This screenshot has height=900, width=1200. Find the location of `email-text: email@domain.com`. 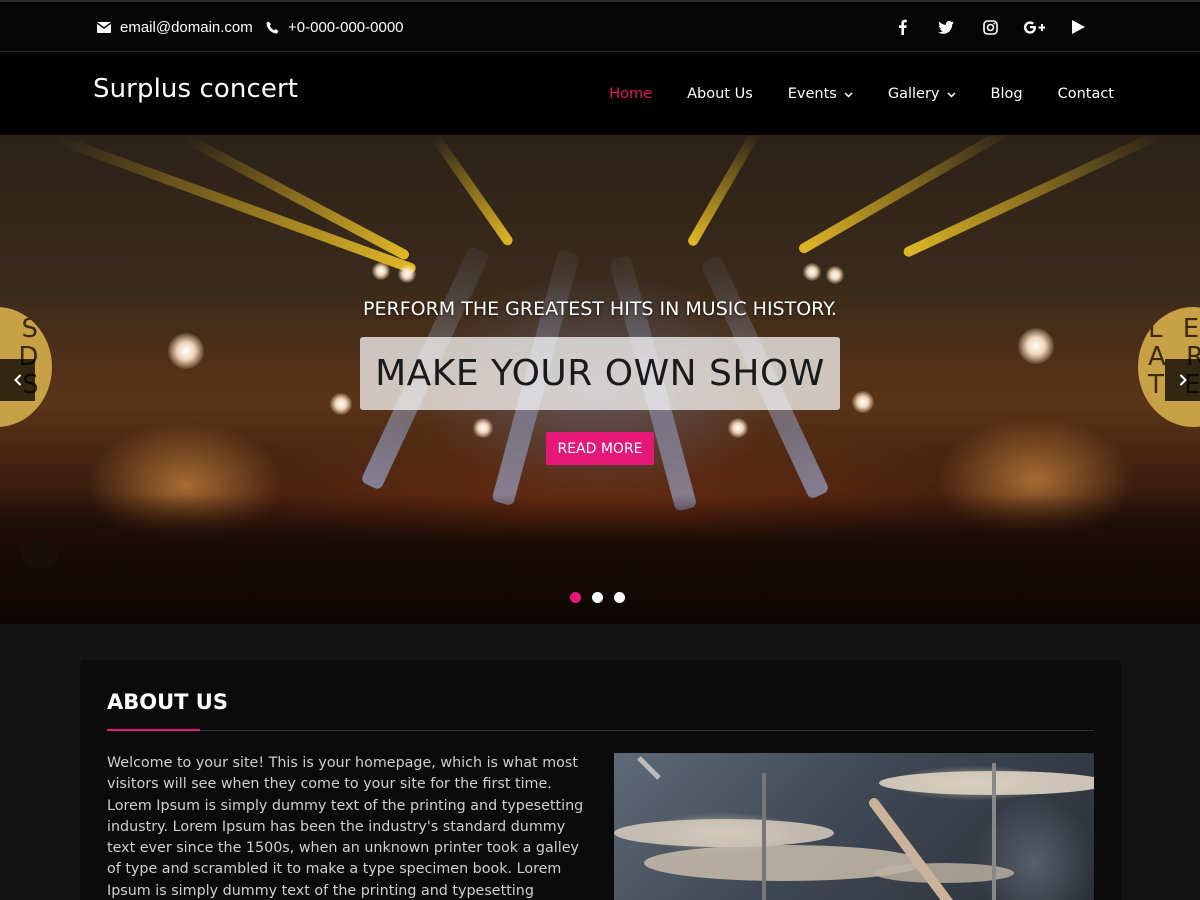

email-text: email@domain.com is located at coordinates (186, 27).